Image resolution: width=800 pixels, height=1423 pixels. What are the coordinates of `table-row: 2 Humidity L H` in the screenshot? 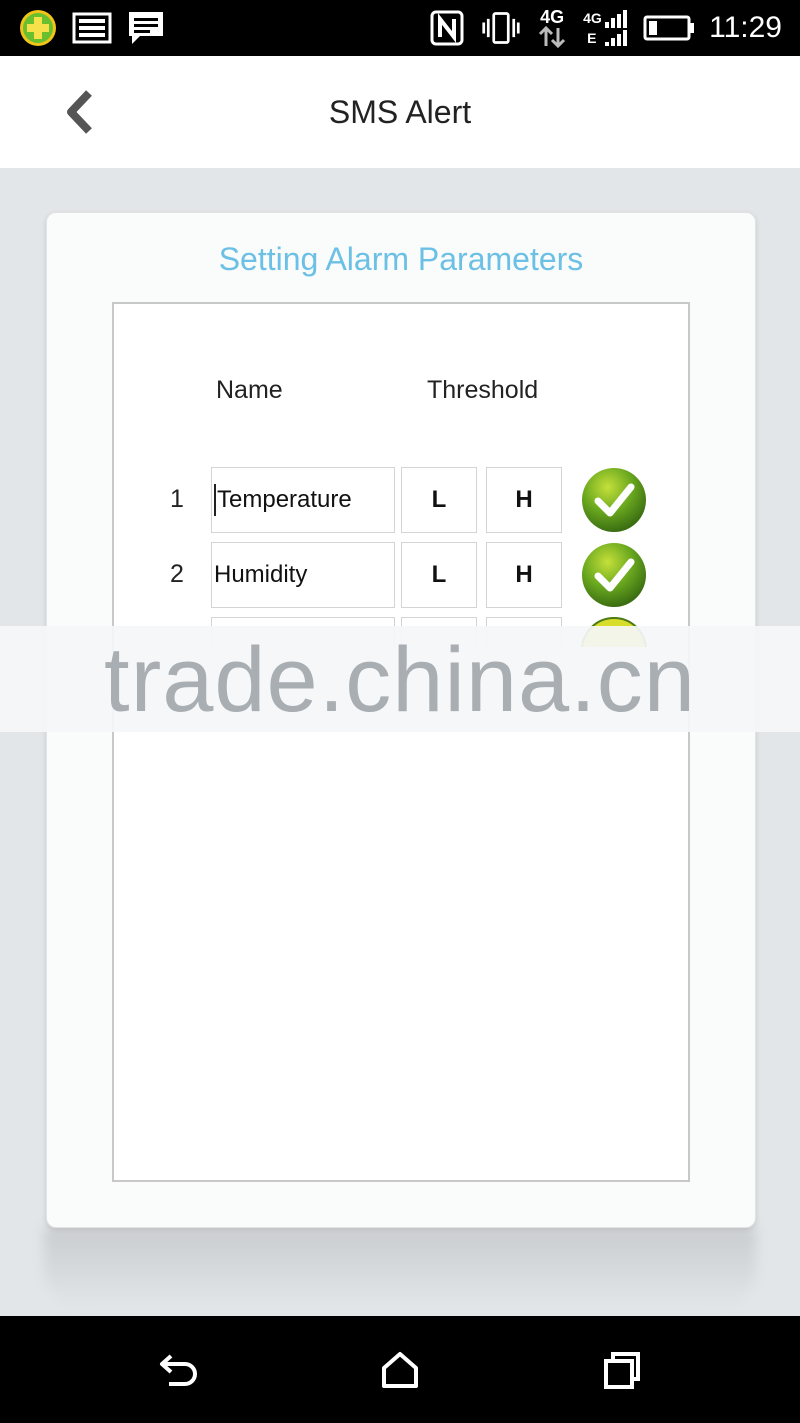 It's located at (401, 575).